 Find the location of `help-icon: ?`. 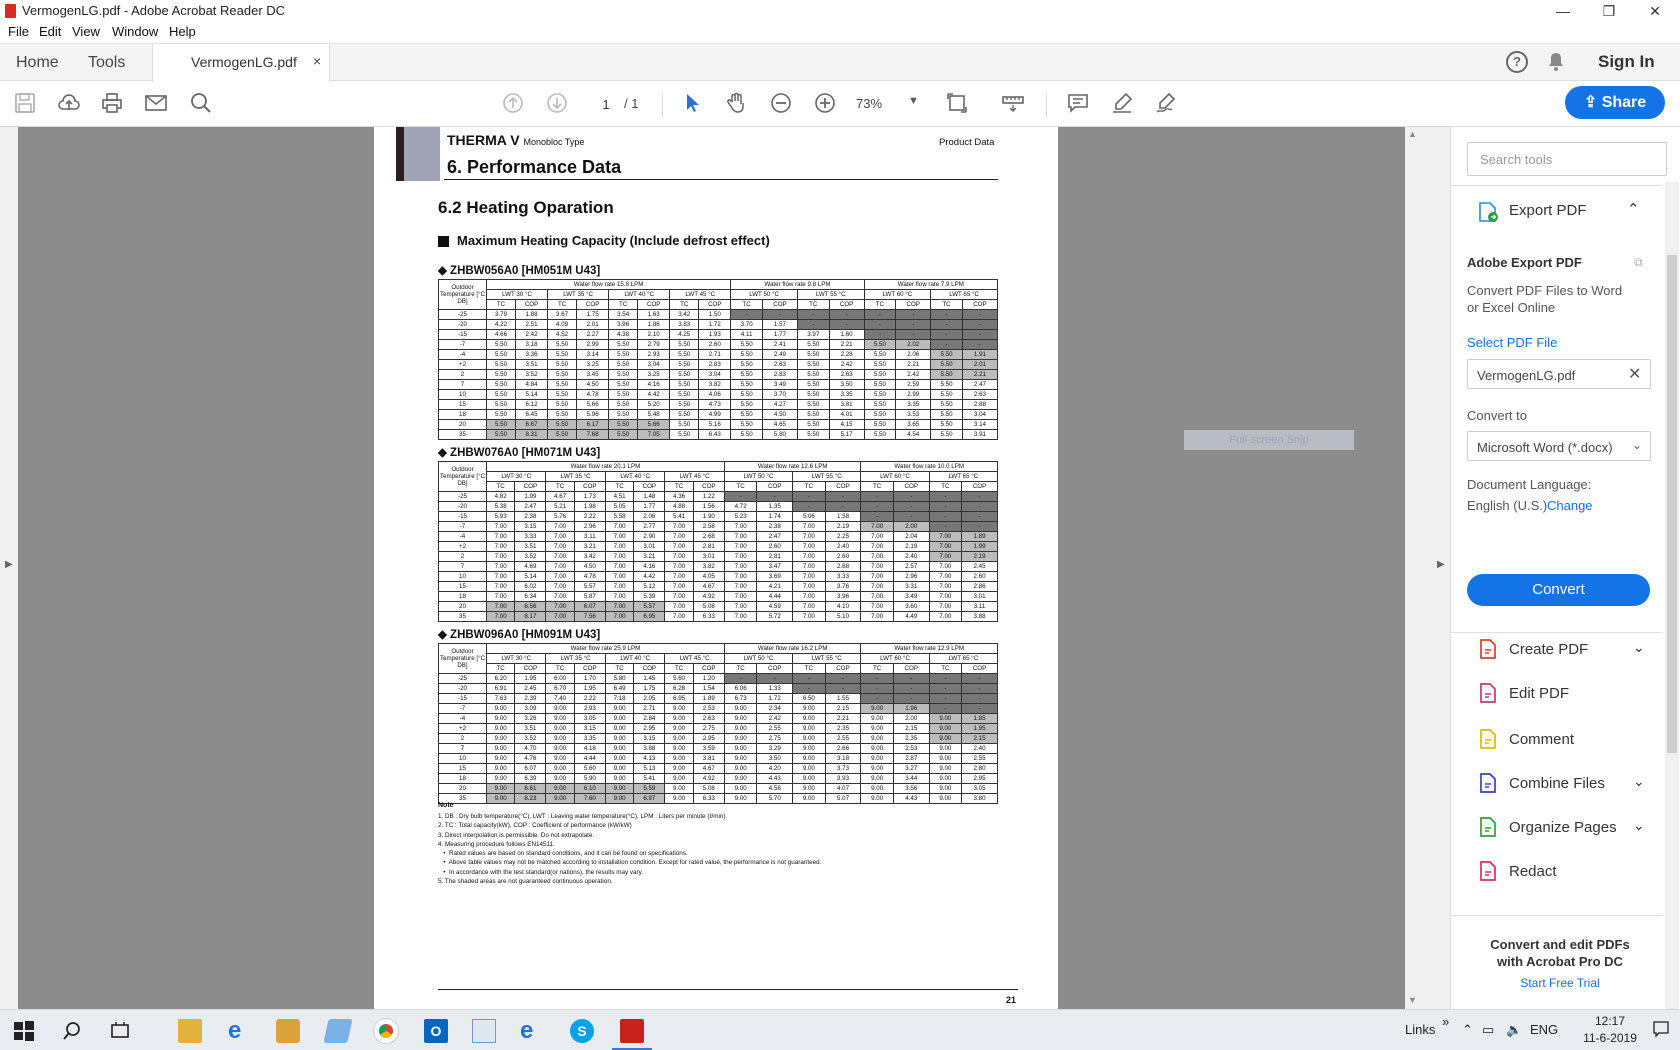

help-icon: ? is located at coordinates (1517, 62).